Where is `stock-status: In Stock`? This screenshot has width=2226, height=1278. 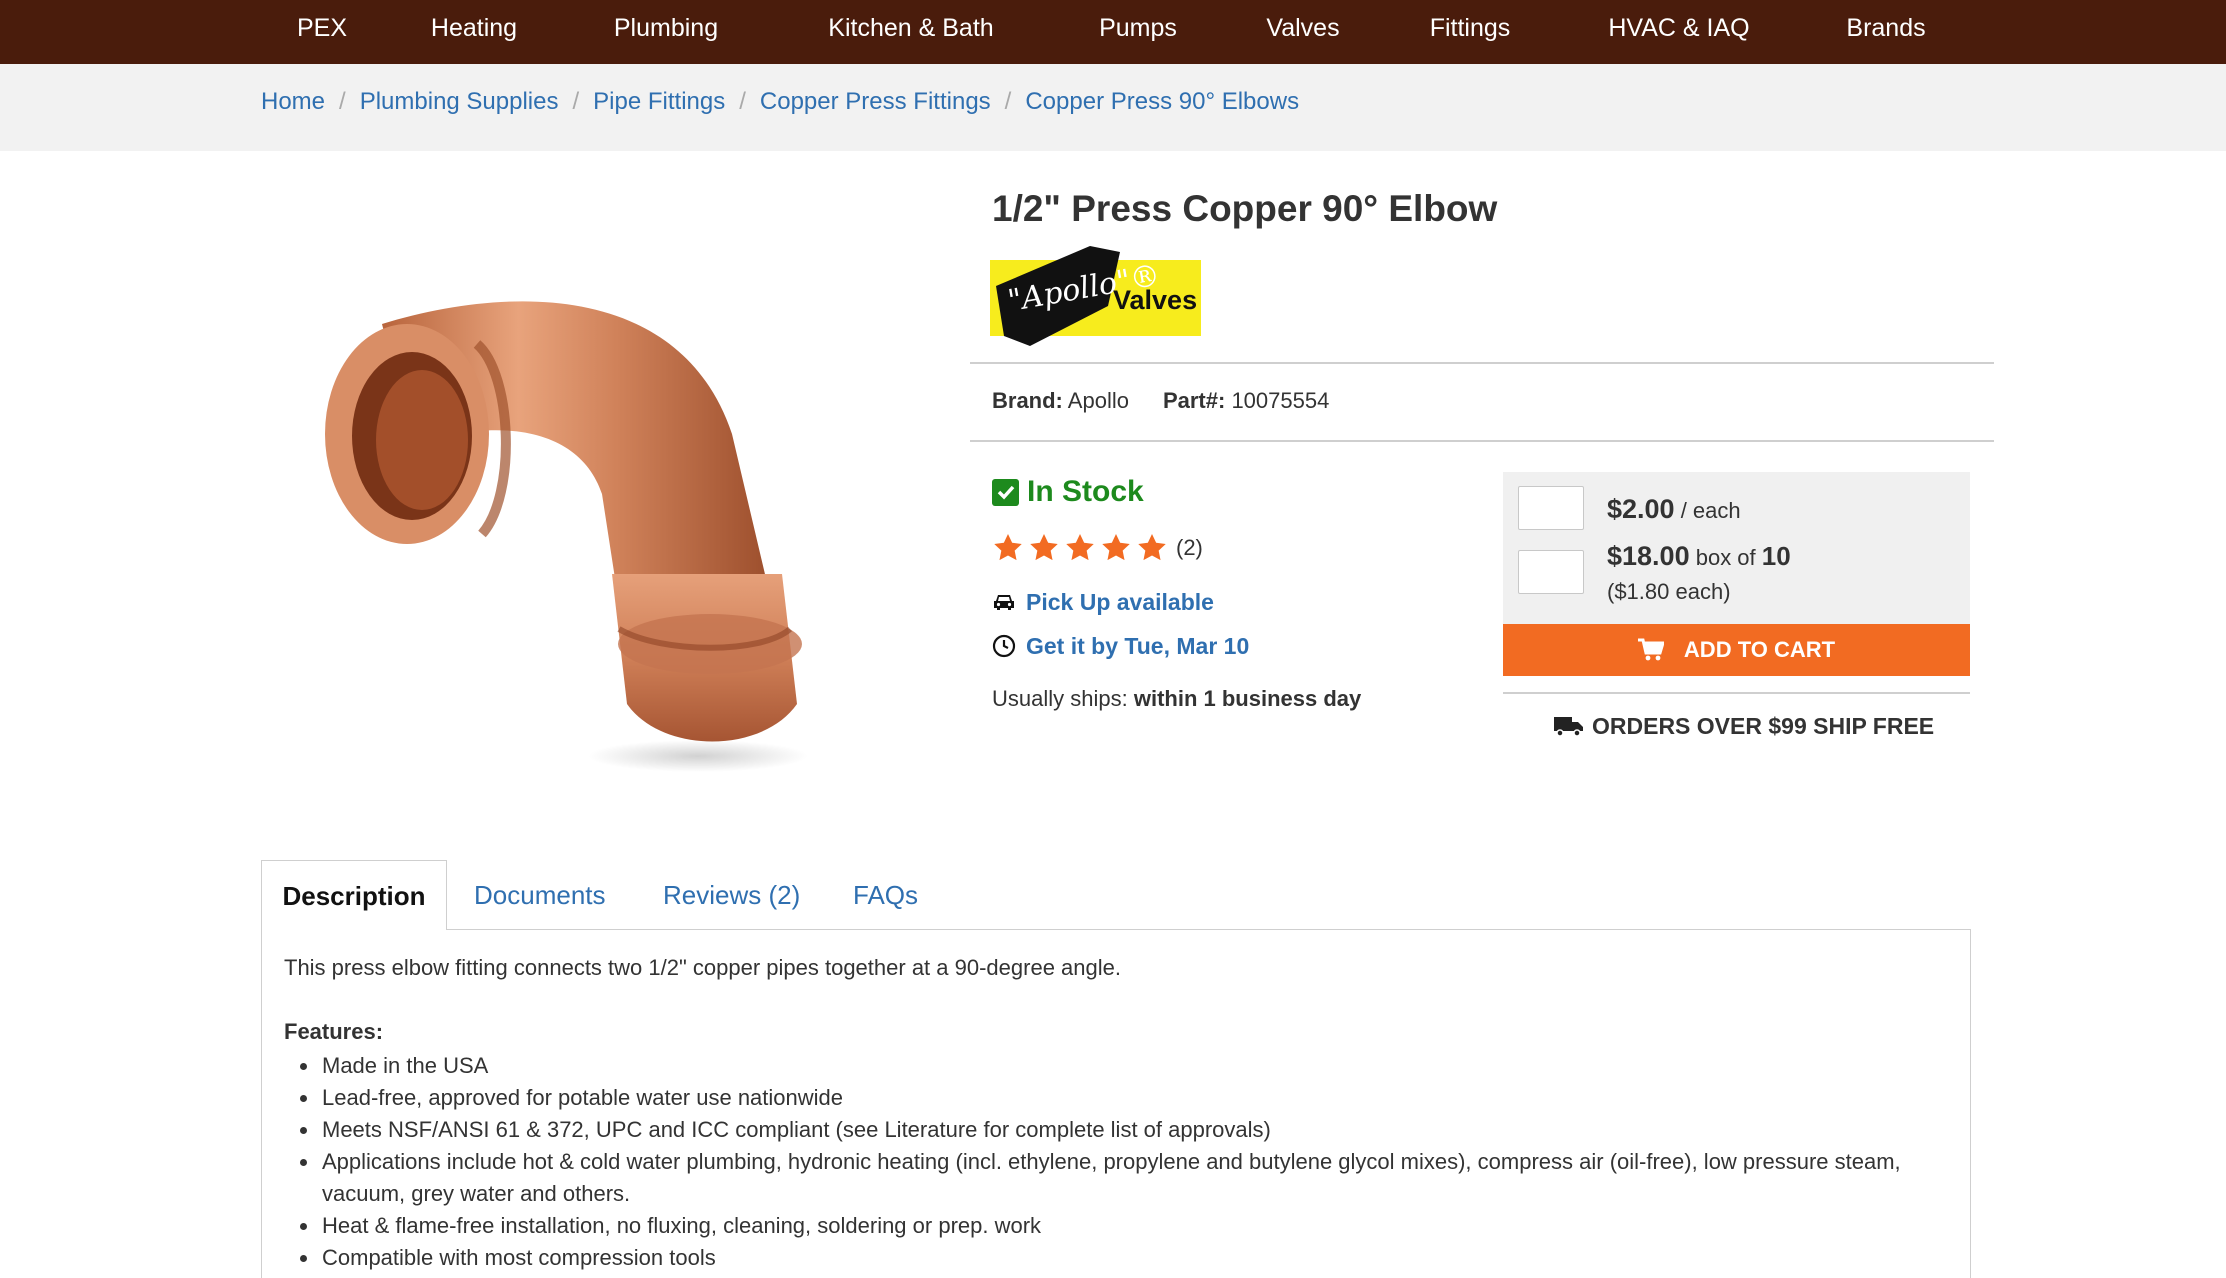
stock-status: In Stock is located at coordinates (1068, 492).